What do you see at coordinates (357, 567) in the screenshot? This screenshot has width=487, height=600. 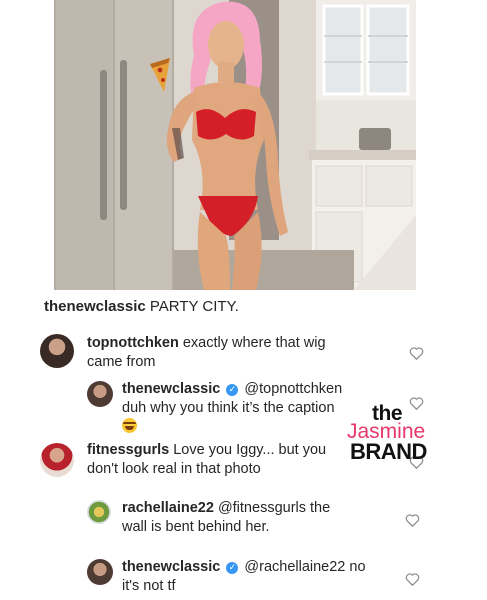 I see `comment-text: no` at bounding box center [357, 567].